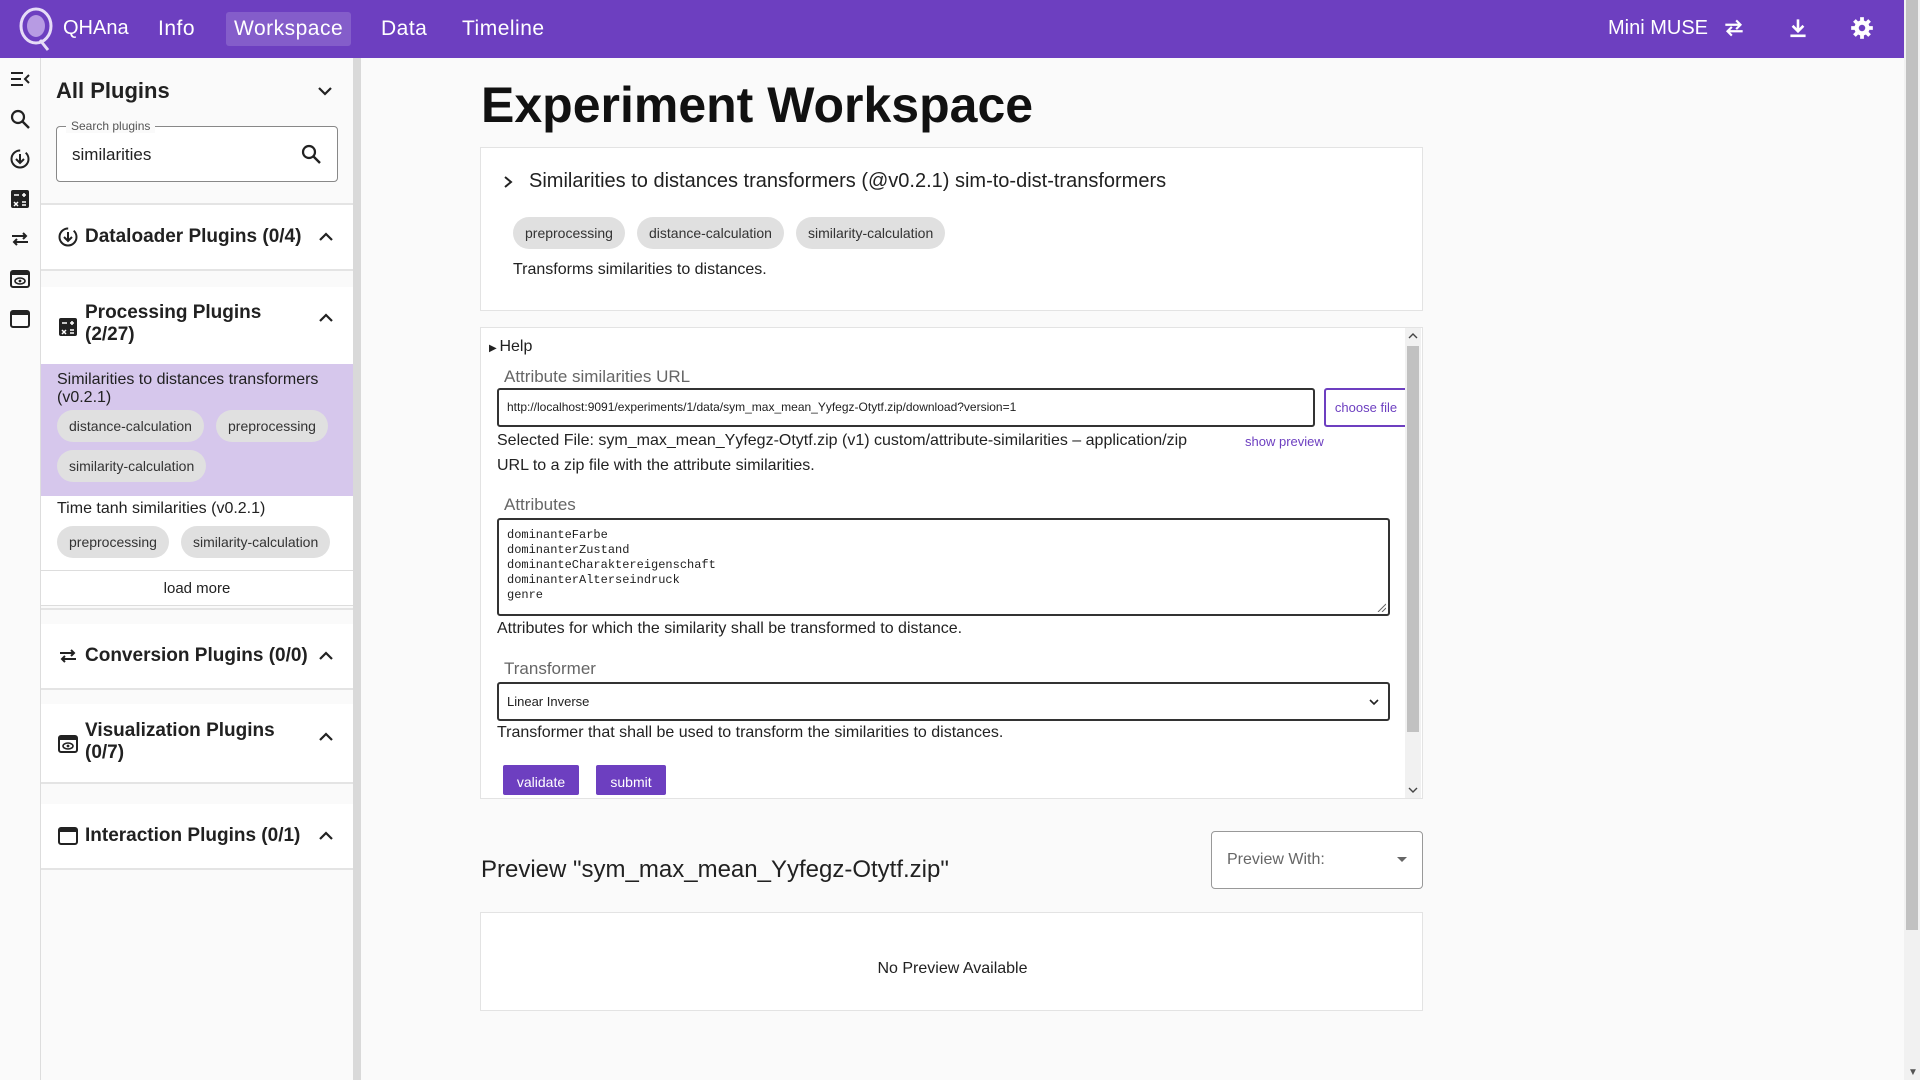  I want to click on chevron-right-icon, so click(508, 182).